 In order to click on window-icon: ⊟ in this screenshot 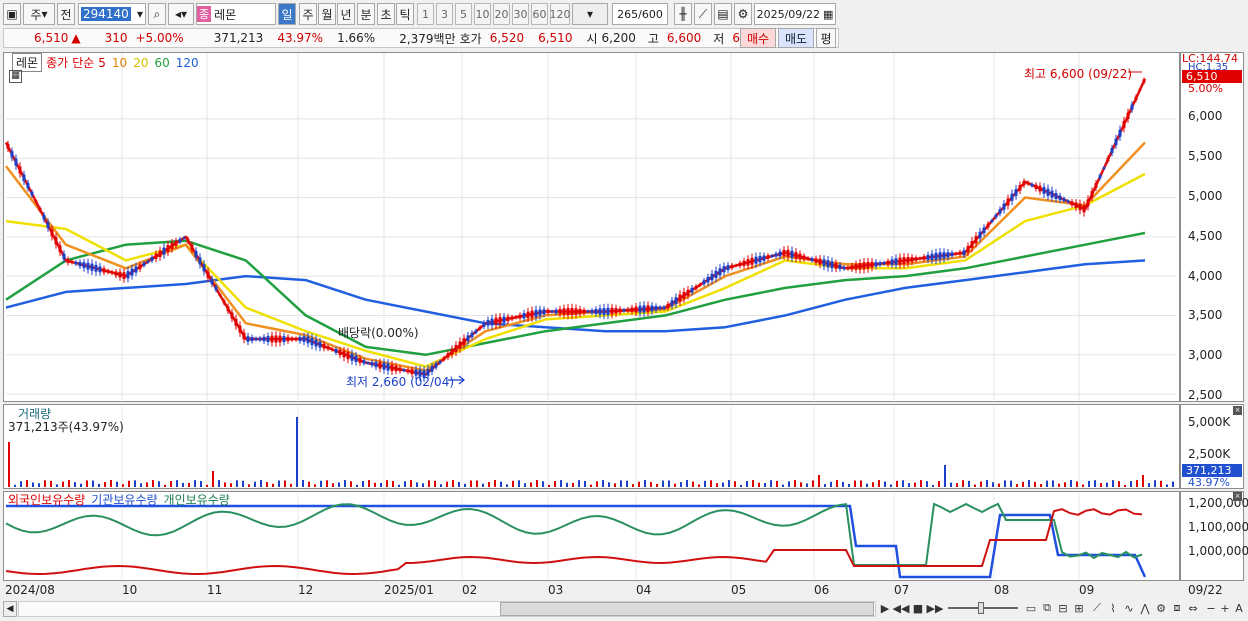, I will do `click(1063, 608)`.